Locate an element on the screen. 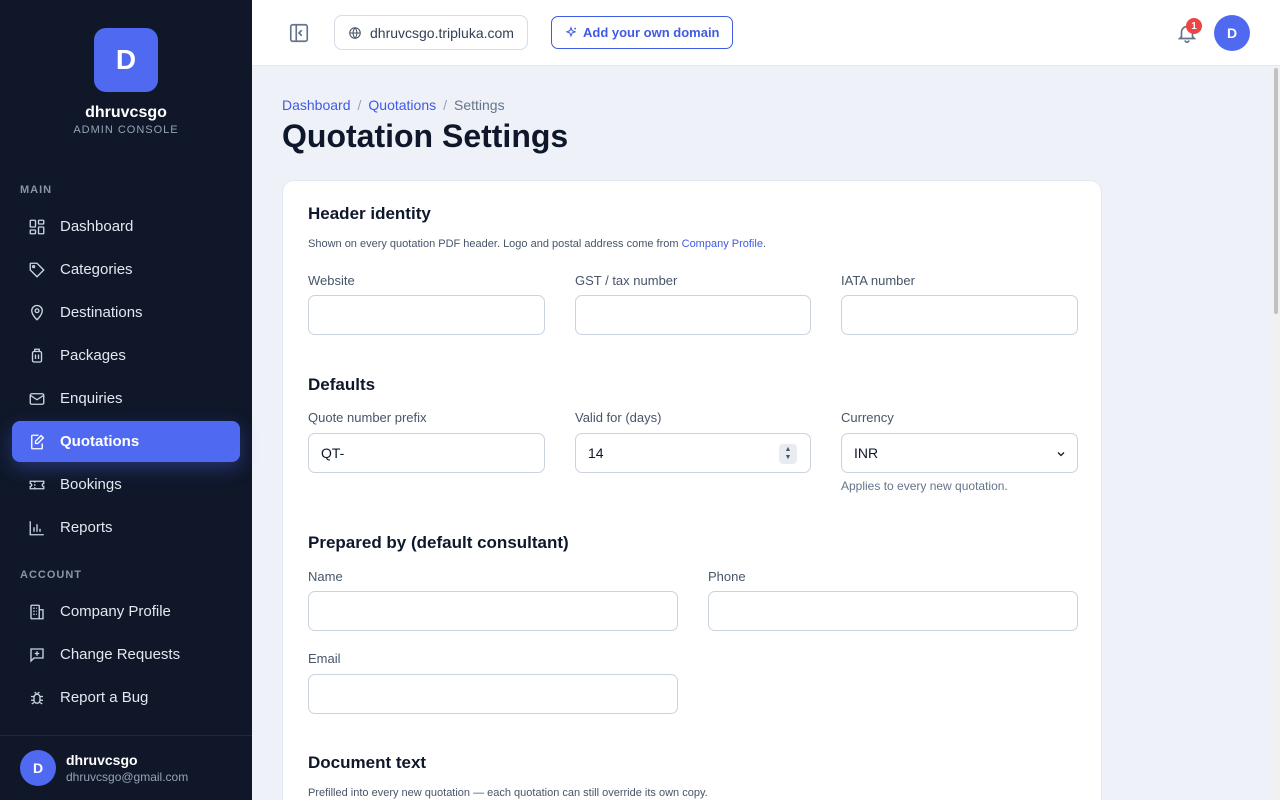  brand: D dhruvcsgo ADMIN CONSOLE is located at coordinates (126, 82).